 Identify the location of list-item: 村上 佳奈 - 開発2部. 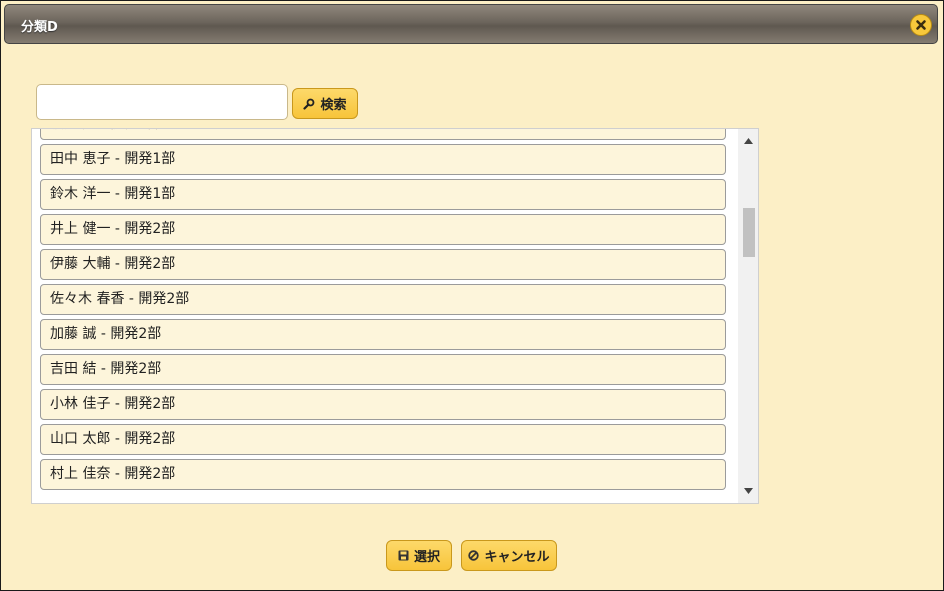
(383, 474).